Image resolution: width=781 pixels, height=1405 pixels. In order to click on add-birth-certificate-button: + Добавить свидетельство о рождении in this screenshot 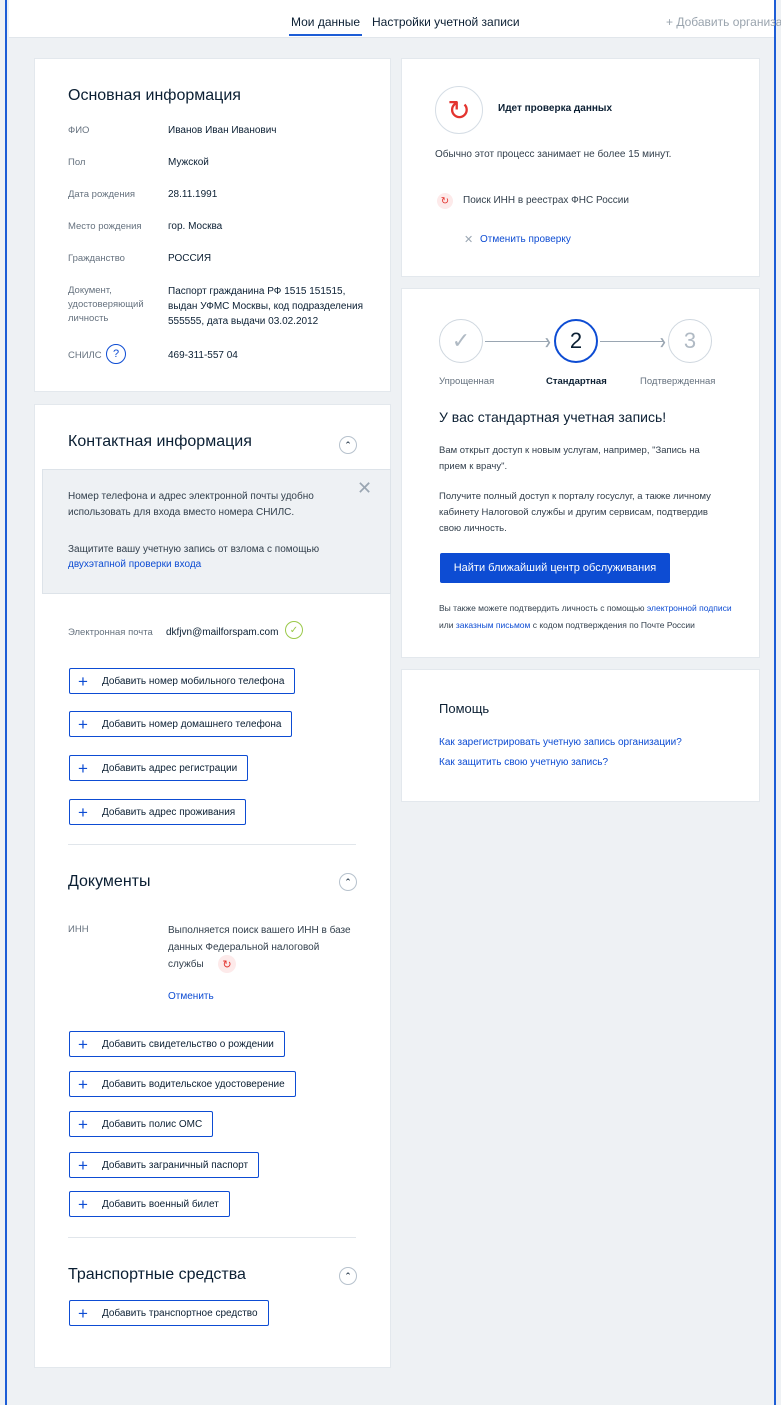, I will do `click(177, 1044)`.